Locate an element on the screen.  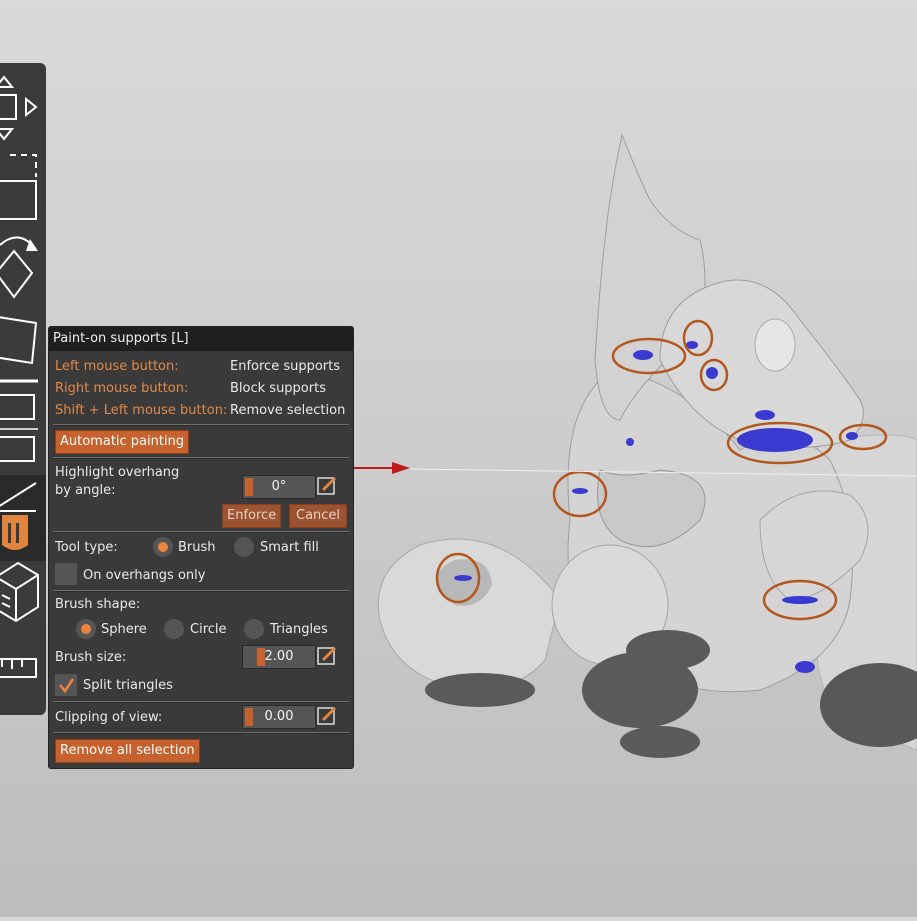
checkmark-icon is located at coordinates (66, 686).